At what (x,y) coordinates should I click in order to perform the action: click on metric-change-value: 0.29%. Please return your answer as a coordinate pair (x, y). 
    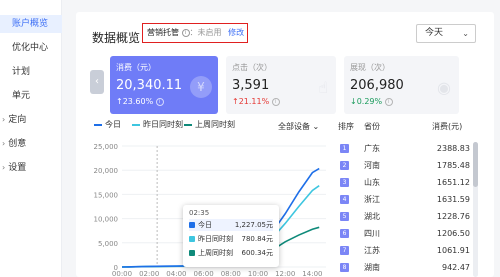
    Looking at the image, I should click on (369, 101).